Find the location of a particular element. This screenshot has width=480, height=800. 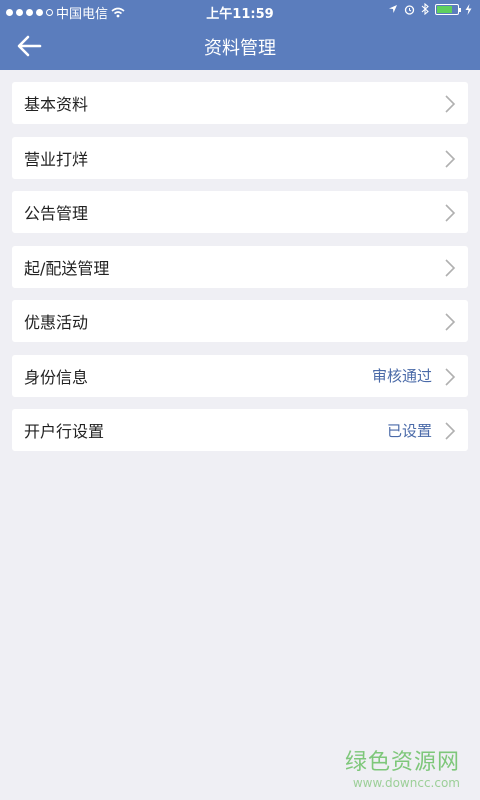

battery-icon is located at coordinates (448, 9).